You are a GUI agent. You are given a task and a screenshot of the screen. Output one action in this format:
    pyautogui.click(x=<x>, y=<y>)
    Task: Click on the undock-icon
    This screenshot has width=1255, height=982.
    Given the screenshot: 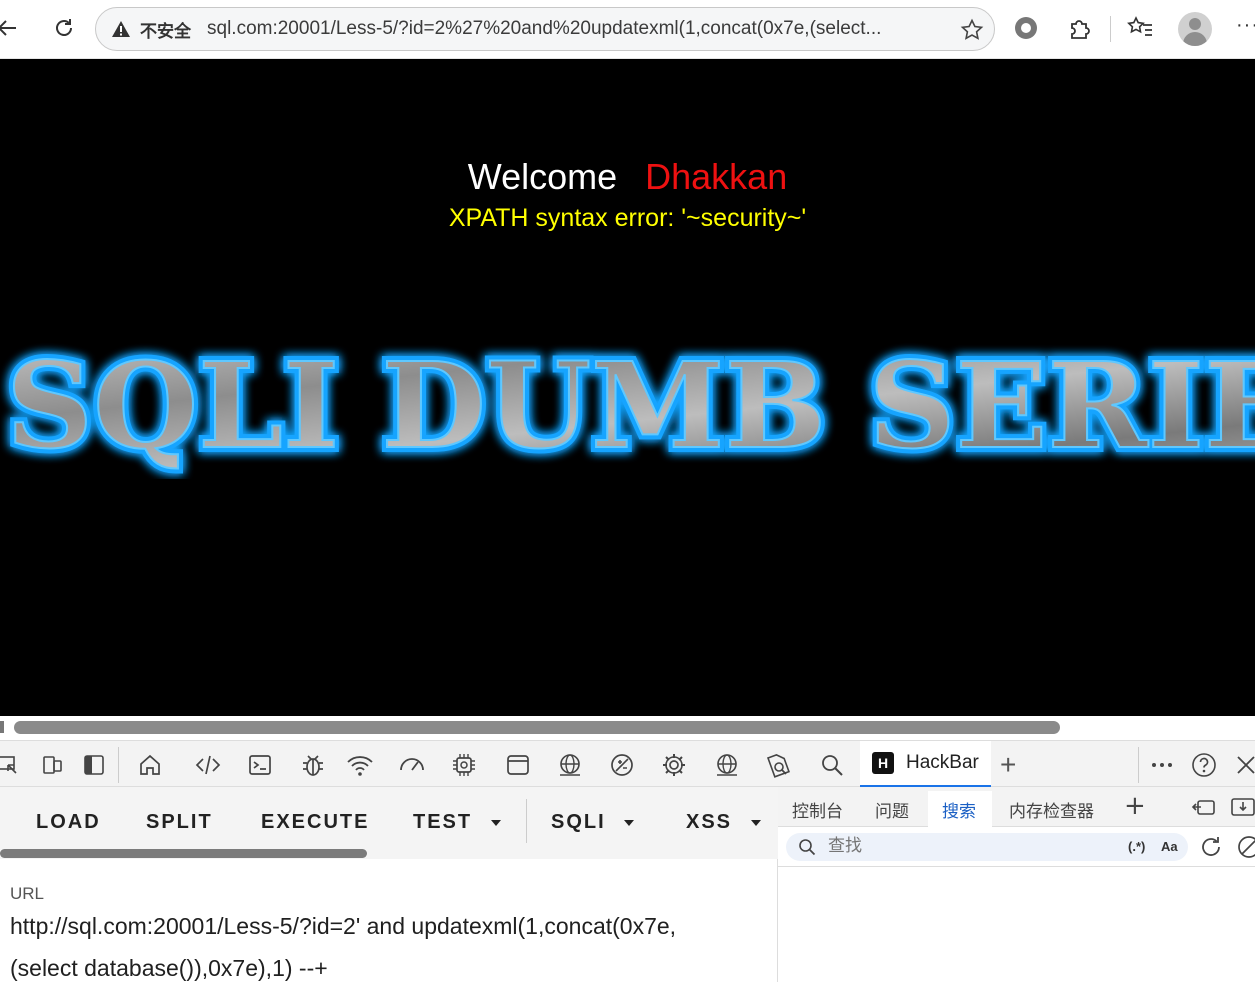 What is the action you would take?
    pyautogui.click(x=1203, y=809)
    